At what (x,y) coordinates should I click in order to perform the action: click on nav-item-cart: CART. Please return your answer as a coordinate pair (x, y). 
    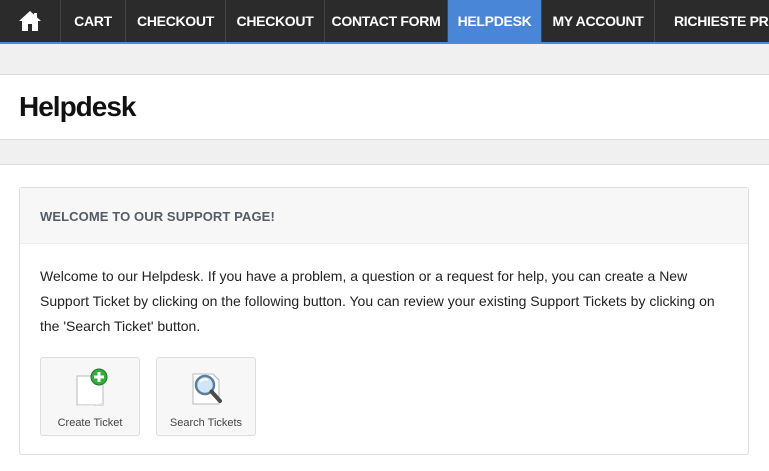
    Looking at the image, I should click on (93, 21).